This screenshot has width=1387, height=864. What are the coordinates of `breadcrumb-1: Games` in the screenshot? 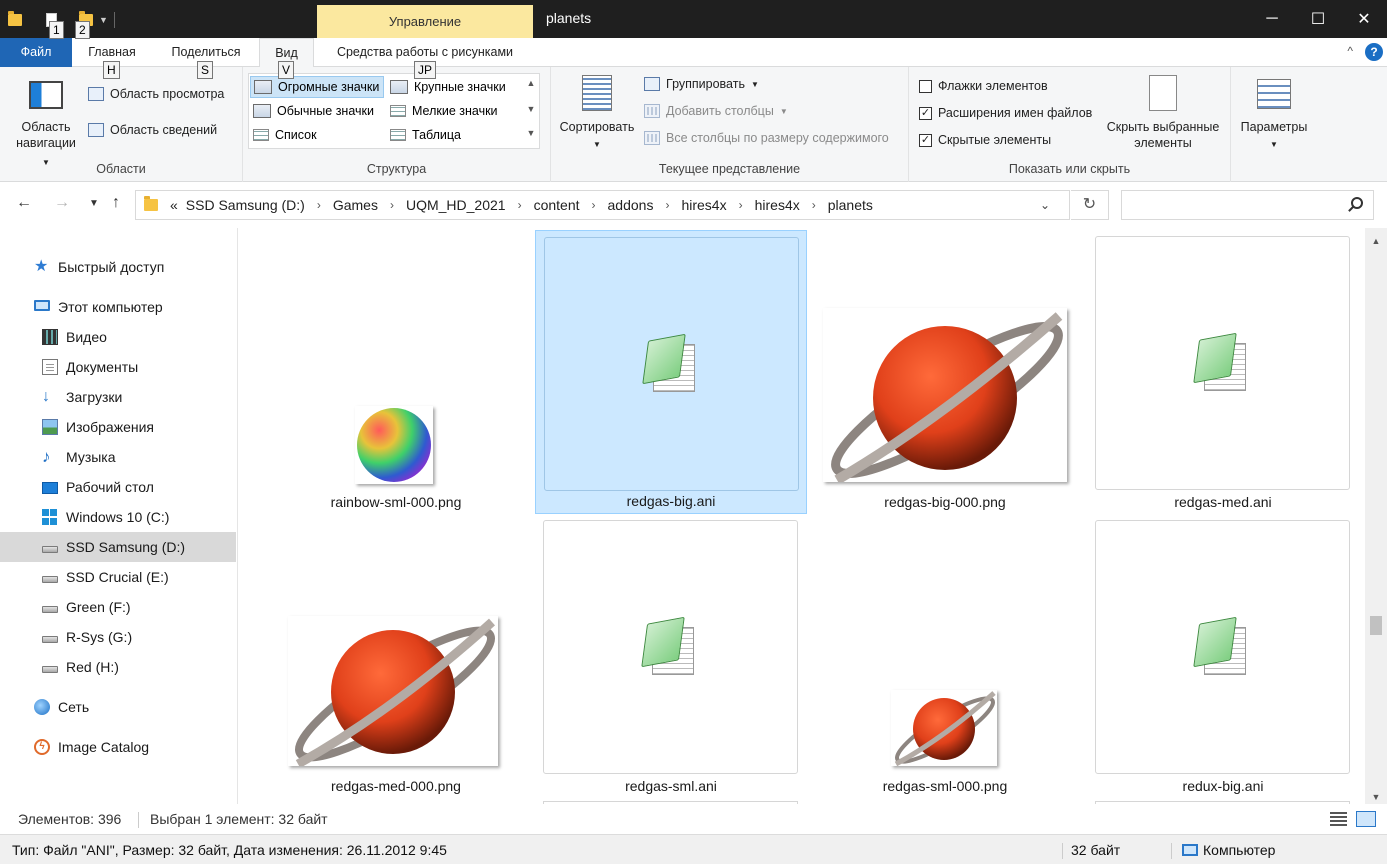 It's located at (355, 205).